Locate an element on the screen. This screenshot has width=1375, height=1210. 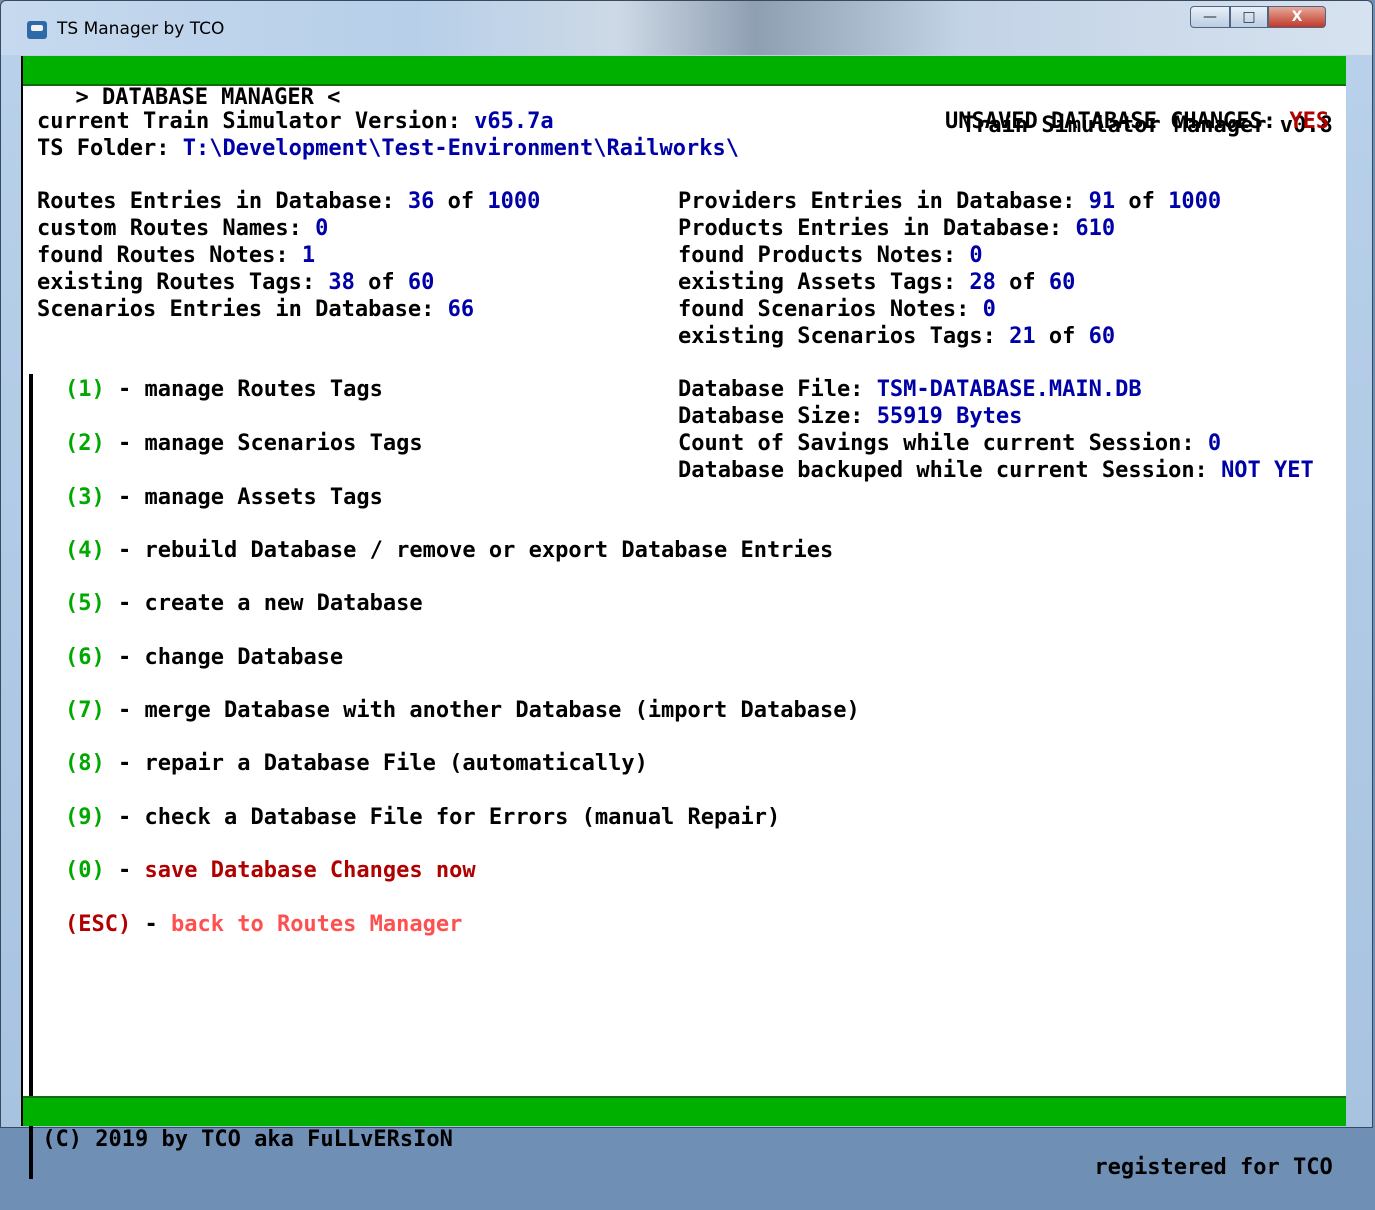
routes-entries-value: 36 is located at coordinates (421, 201).